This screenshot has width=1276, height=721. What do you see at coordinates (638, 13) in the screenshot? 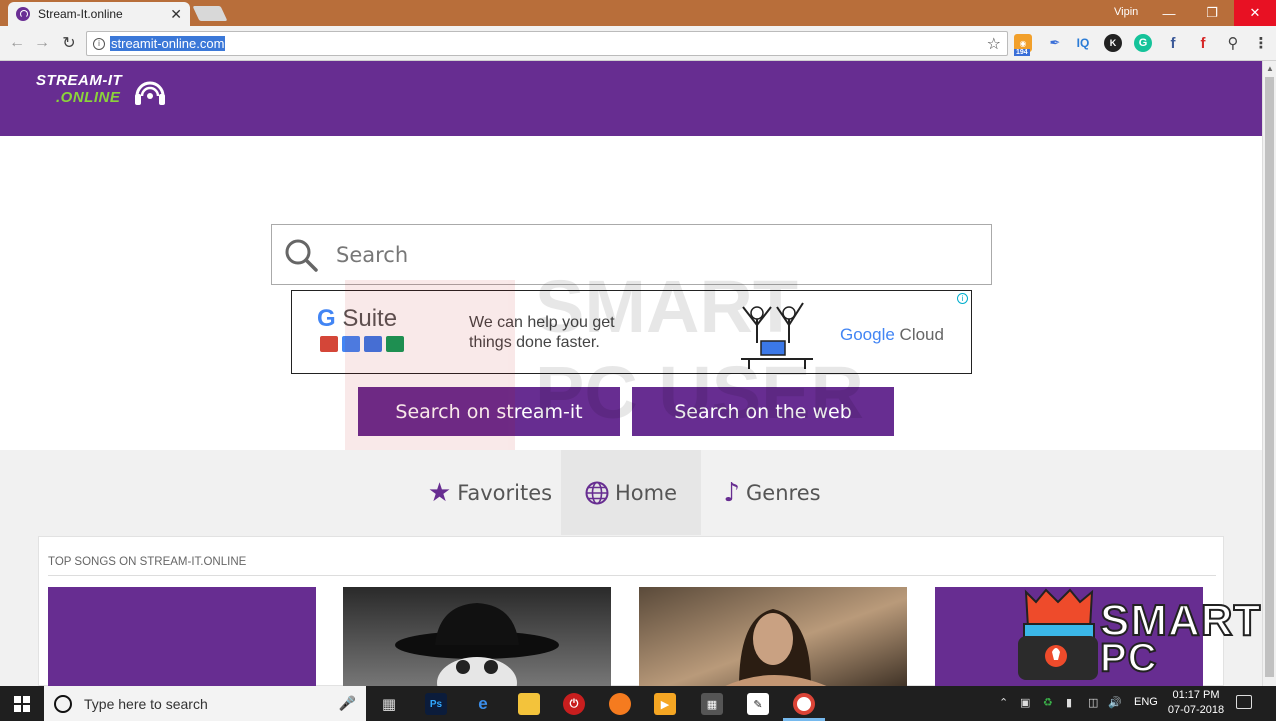
I see `browser-titlebar: Stream-It.online ✕ Vipin — ❐ ✕` at bounding box center [638, 13].